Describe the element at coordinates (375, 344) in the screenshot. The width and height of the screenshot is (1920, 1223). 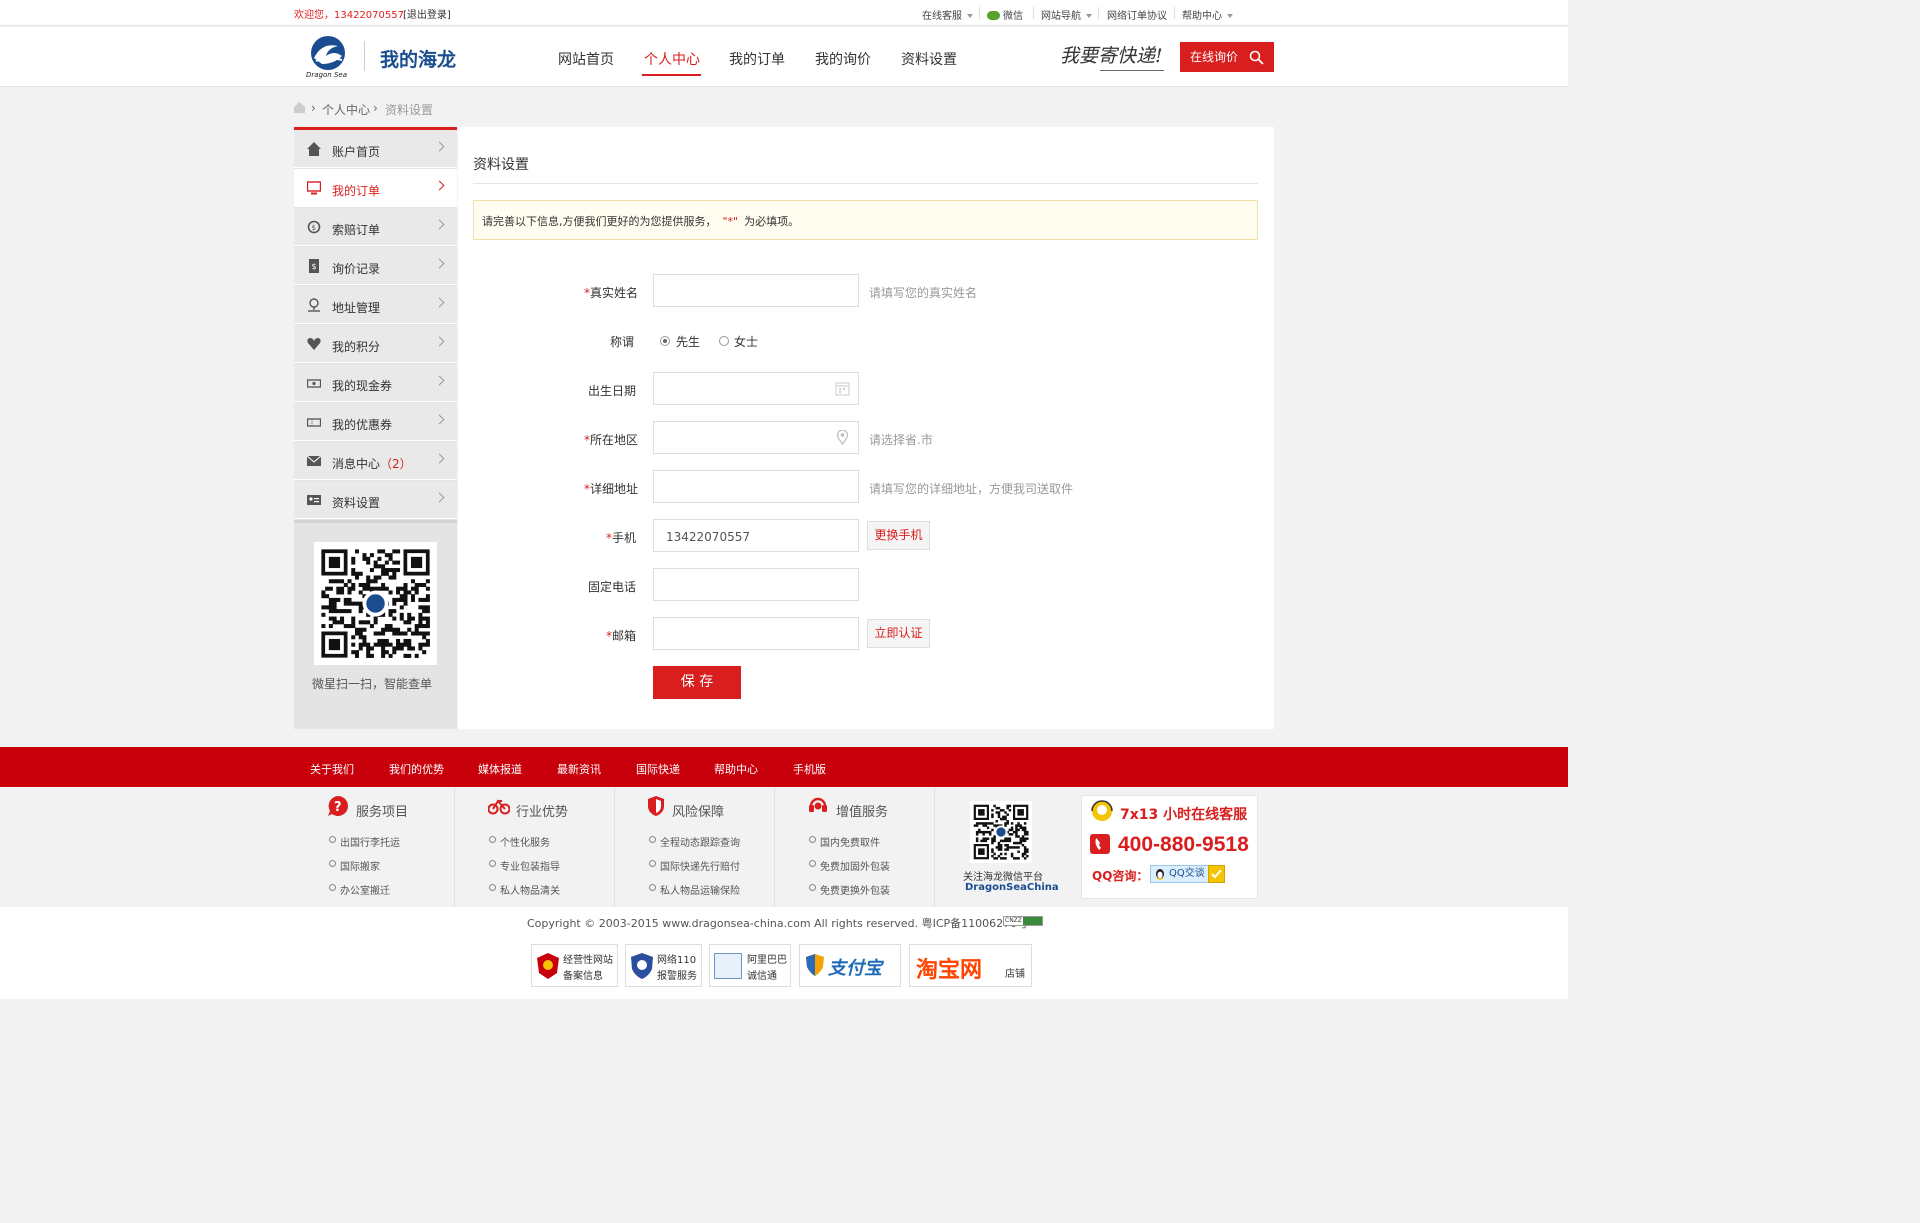
I see `sidebar-item-points: 我的积分` at that location.